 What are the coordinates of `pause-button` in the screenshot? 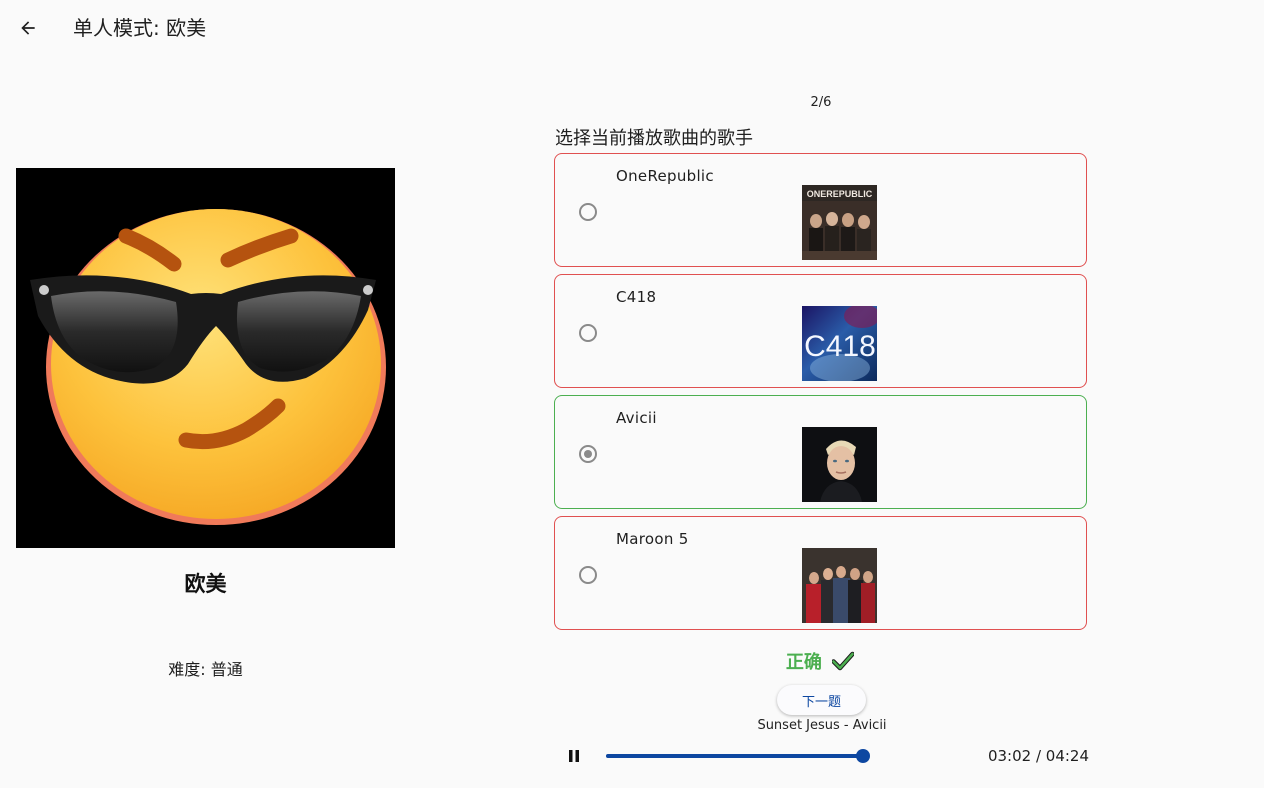 It's located at (574, 756).